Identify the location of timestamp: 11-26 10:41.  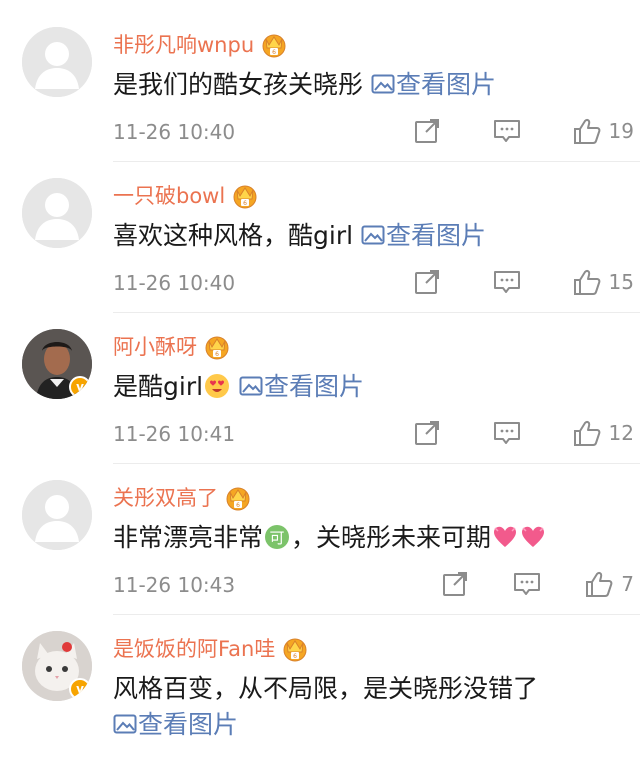
(174, 434).